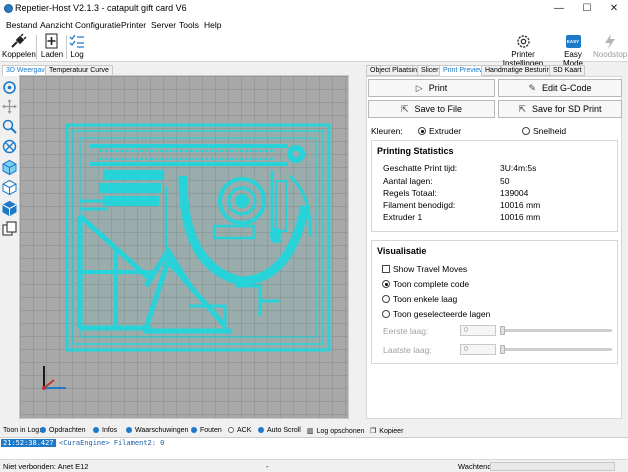  What do you see at coordinates (567, 70) in the screenshot?
I see `tab-sd-card: SD Kaart` at bounding box center [567, 70].